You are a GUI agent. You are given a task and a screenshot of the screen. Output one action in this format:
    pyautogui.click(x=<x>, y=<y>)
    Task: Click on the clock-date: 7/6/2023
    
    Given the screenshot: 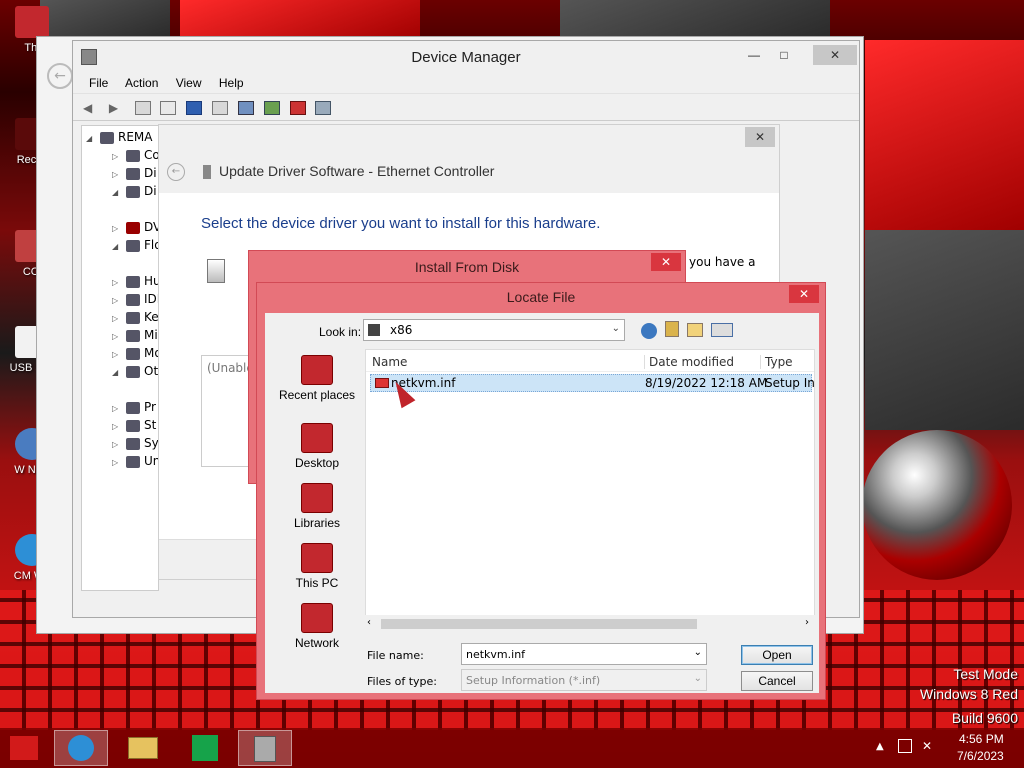 What is the action you would take?
    pyautogui.click(x=980, y=756)
    